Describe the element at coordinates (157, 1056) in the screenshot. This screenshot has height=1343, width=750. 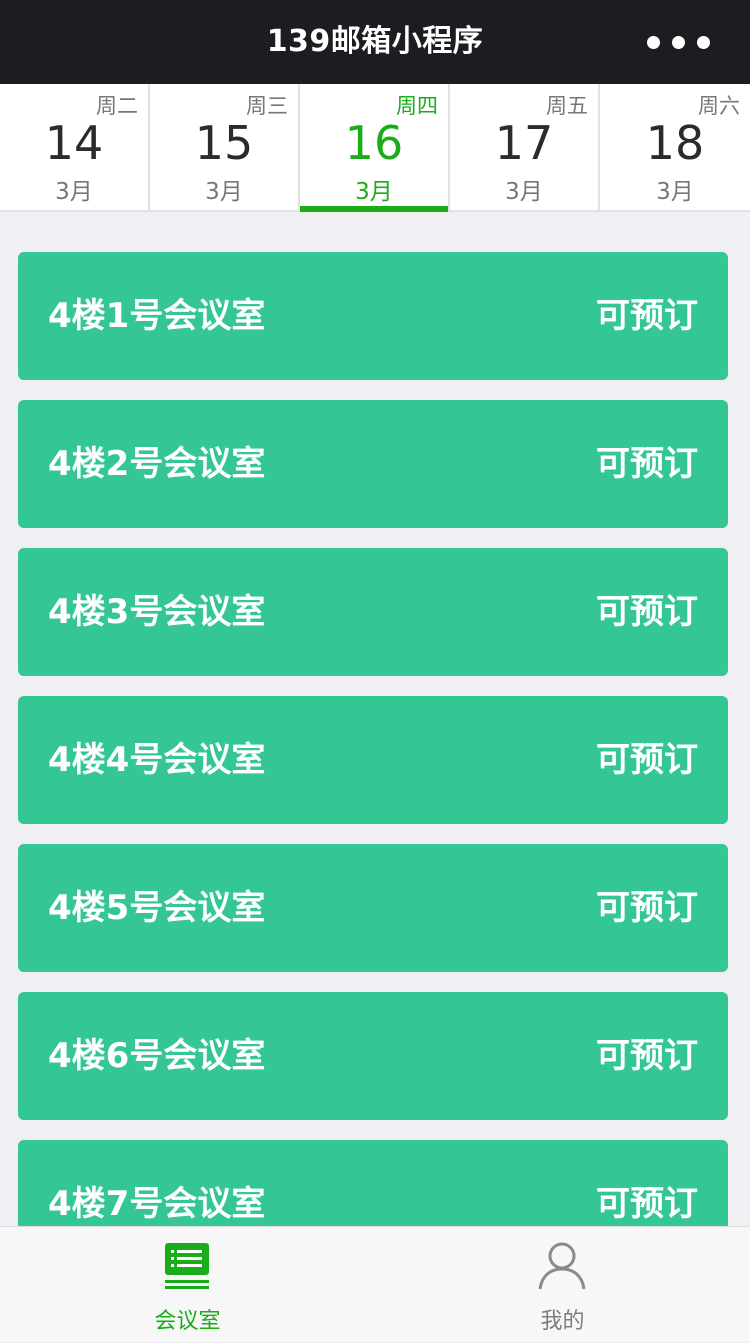
I see `room-name: 4楼6号会议室` at that location.